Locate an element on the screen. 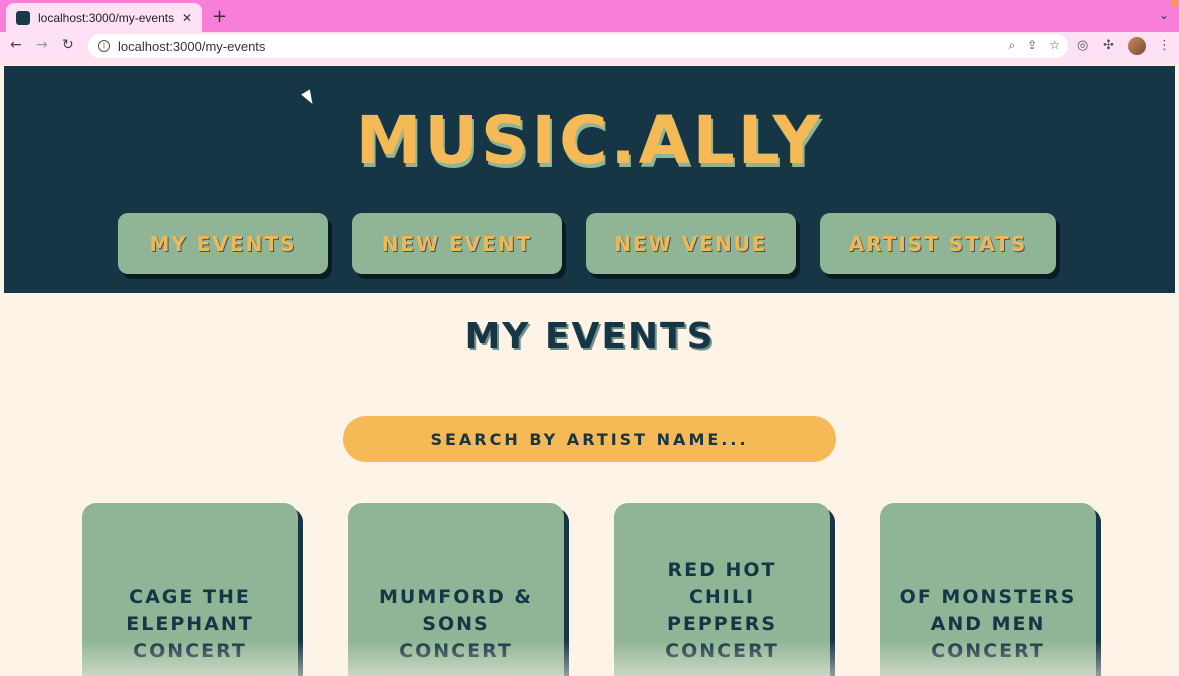  chevron-down-icon: ⌄ is located at coordinates (1164, 15).